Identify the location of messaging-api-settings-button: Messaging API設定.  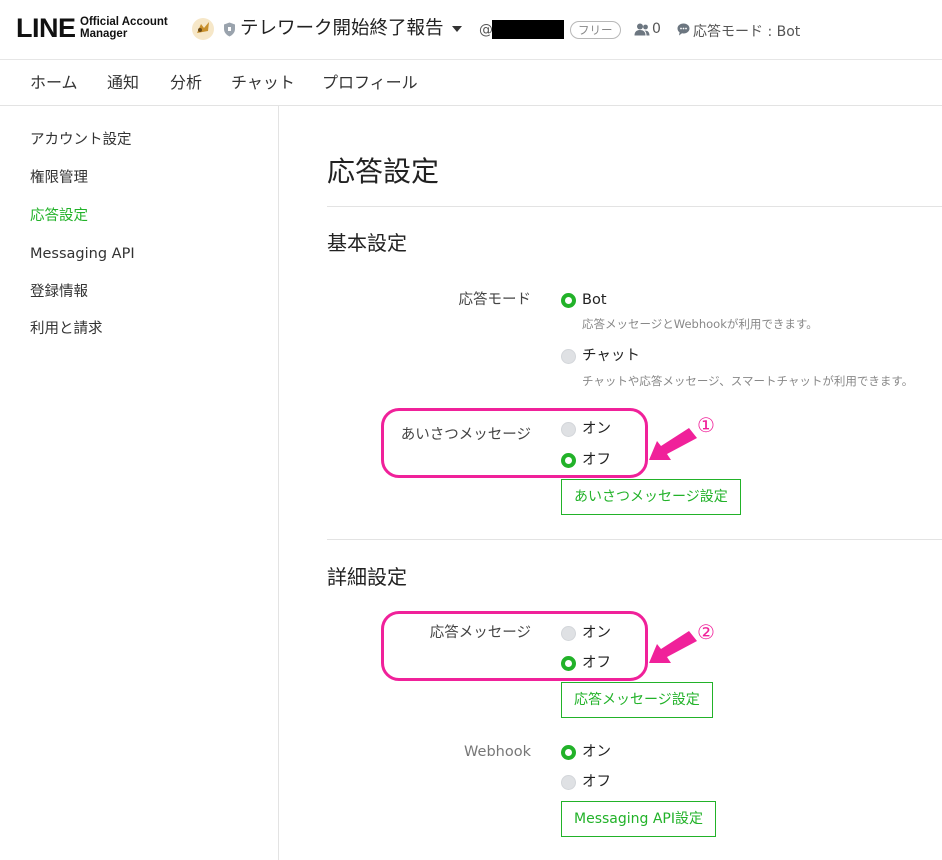
(638, 819).